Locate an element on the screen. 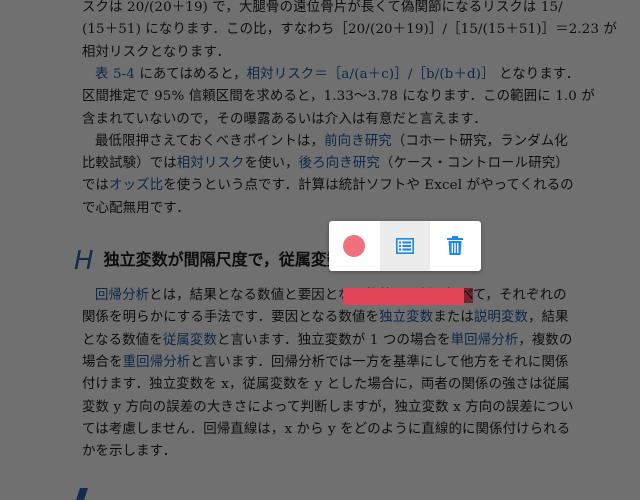 The image size is (640, 500). text-span: 変数 y 方向の誤差の大きさによって判断しますが，独立変数 x 方向の誤差につい is located at coordinates (328, 407).